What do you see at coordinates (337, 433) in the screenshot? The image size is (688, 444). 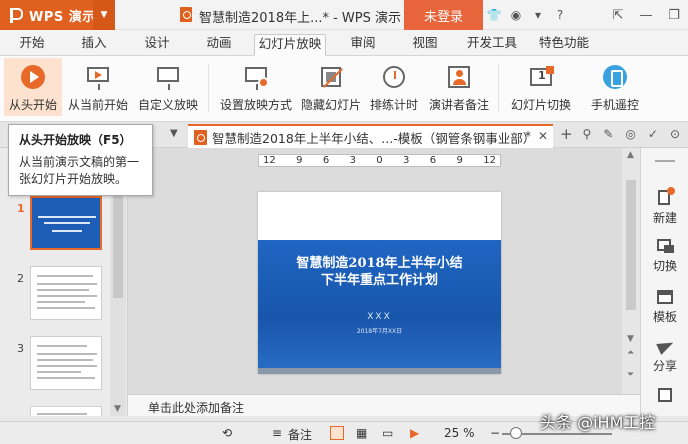 I see `normal-view-icon` at bounding box center [337, 433].